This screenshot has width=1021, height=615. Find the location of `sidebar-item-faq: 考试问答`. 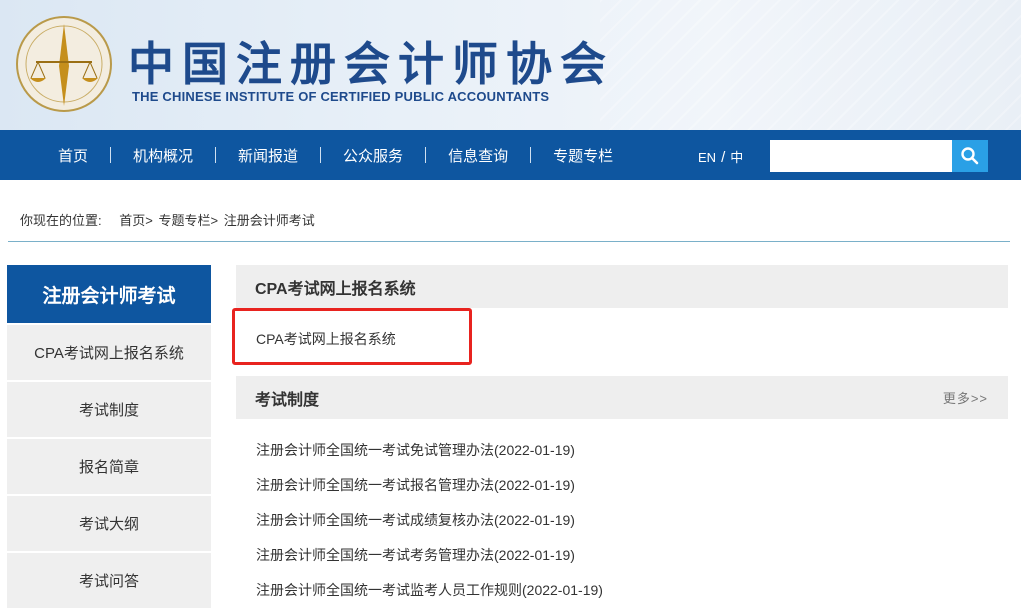

sidebar-item-faq: 考试问答 is located at coordinates (109, 580).